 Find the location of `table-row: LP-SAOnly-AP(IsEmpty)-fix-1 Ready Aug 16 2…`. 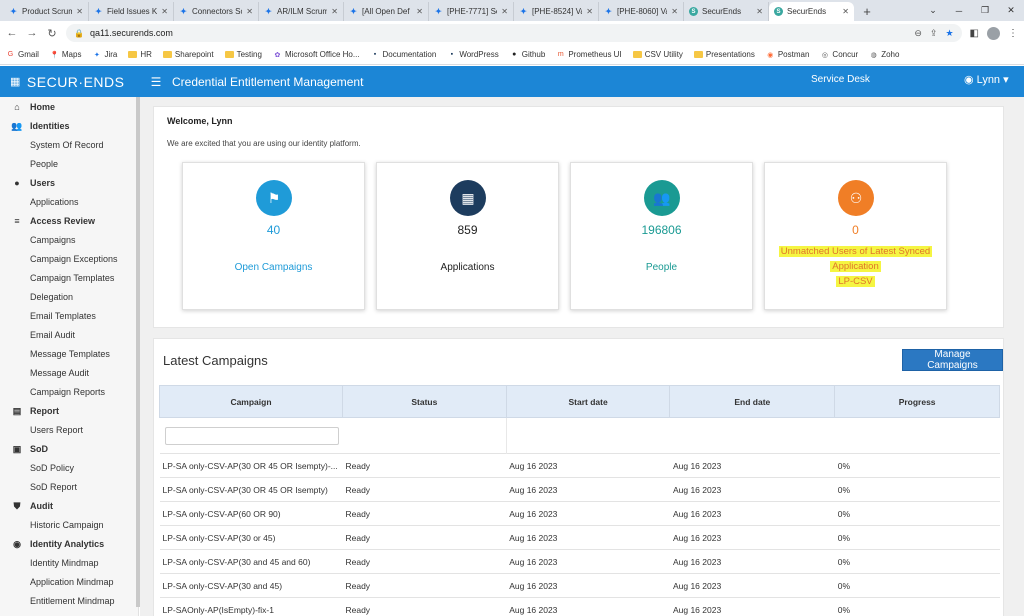

table-row: LP-SAOnly-AP(IsEmpty)-fix-1 Ready Aug 16 2… is located at coordinates (579, 606).